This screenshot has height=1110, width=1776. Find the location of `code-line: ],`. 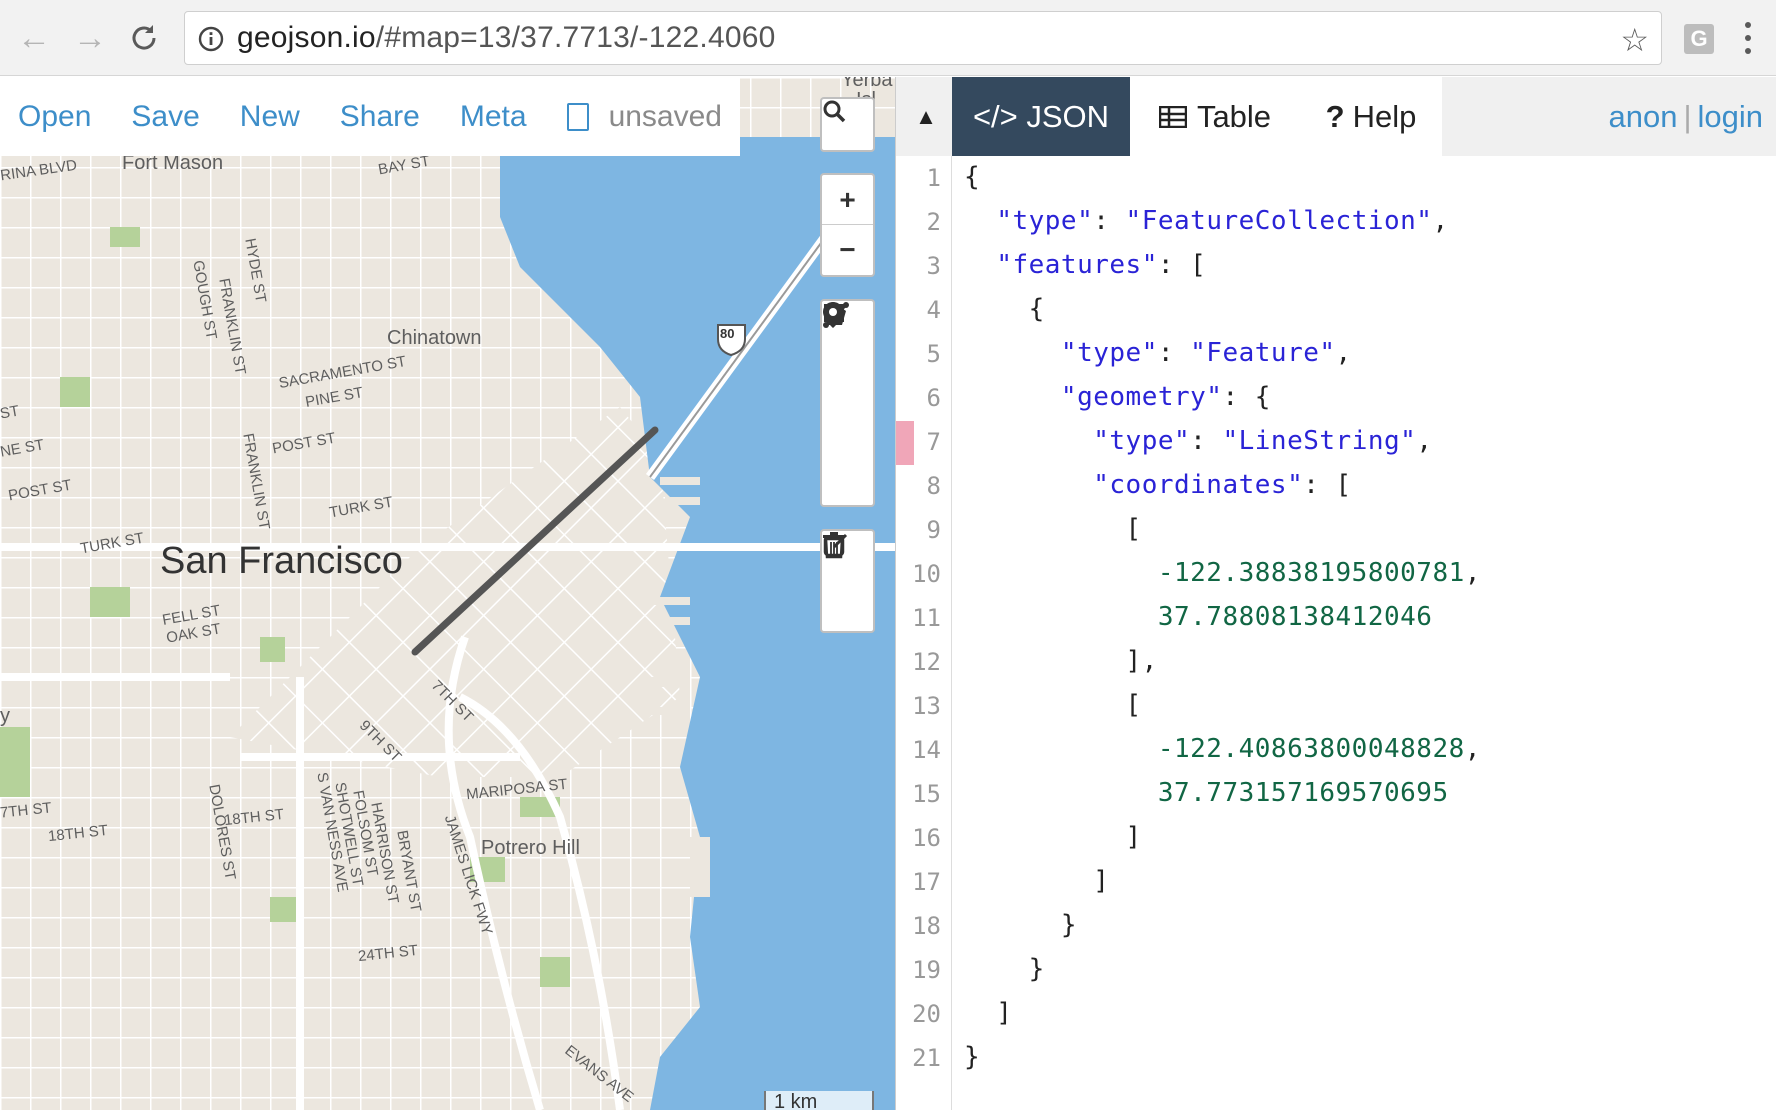

code-line: ], is located at coordinates (1061, 661).